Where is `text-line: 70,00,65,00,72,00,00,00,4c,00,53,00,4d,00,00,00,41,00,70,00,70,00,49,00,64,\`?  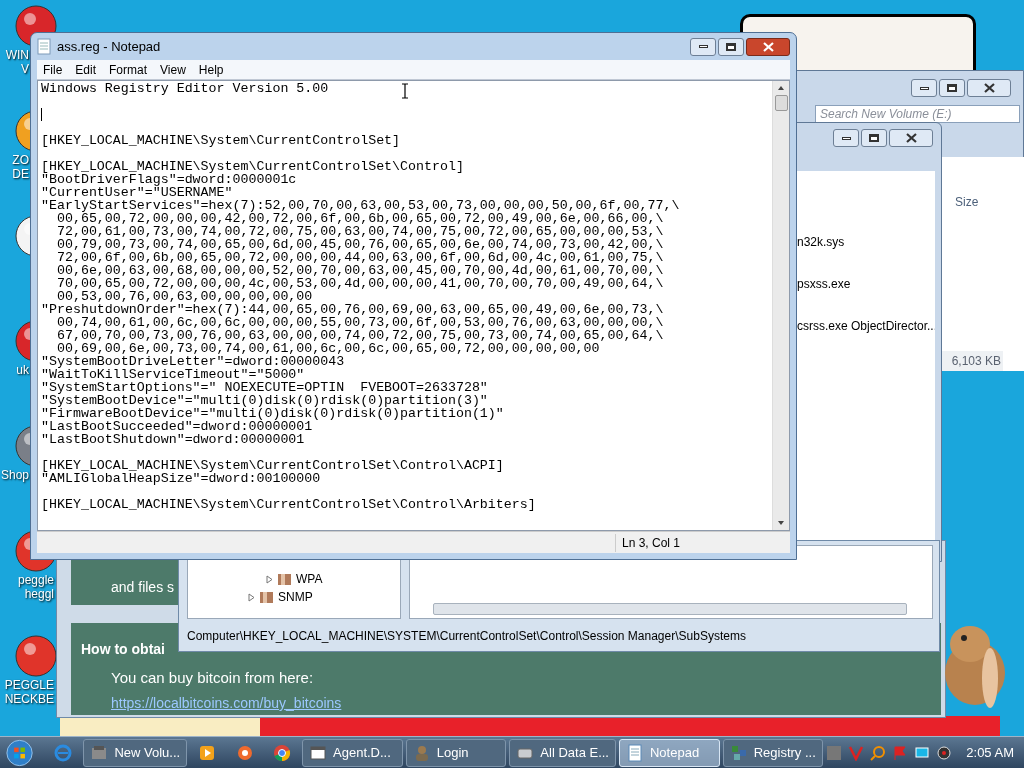
text-line: 70,00,65,00,72,00,00,00,4c,00,53,00,4d,00,00,00,41,00,70,00,70,00,49,00,64,\ is located at coordinates (359, 283).